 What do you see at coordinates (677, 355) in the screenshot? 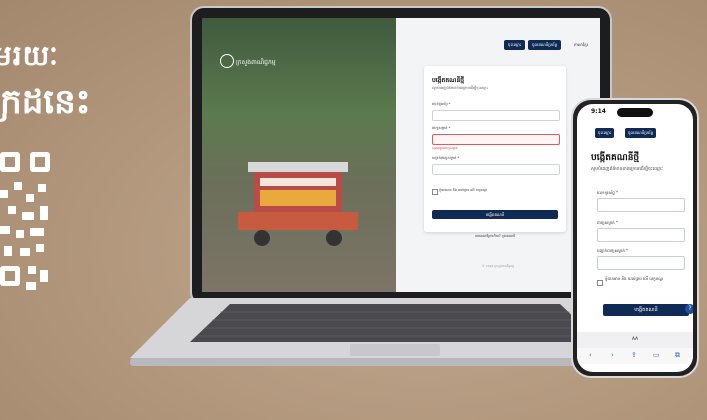
I see `tabs-icon: ⧉` at bounding box center [677, 355].